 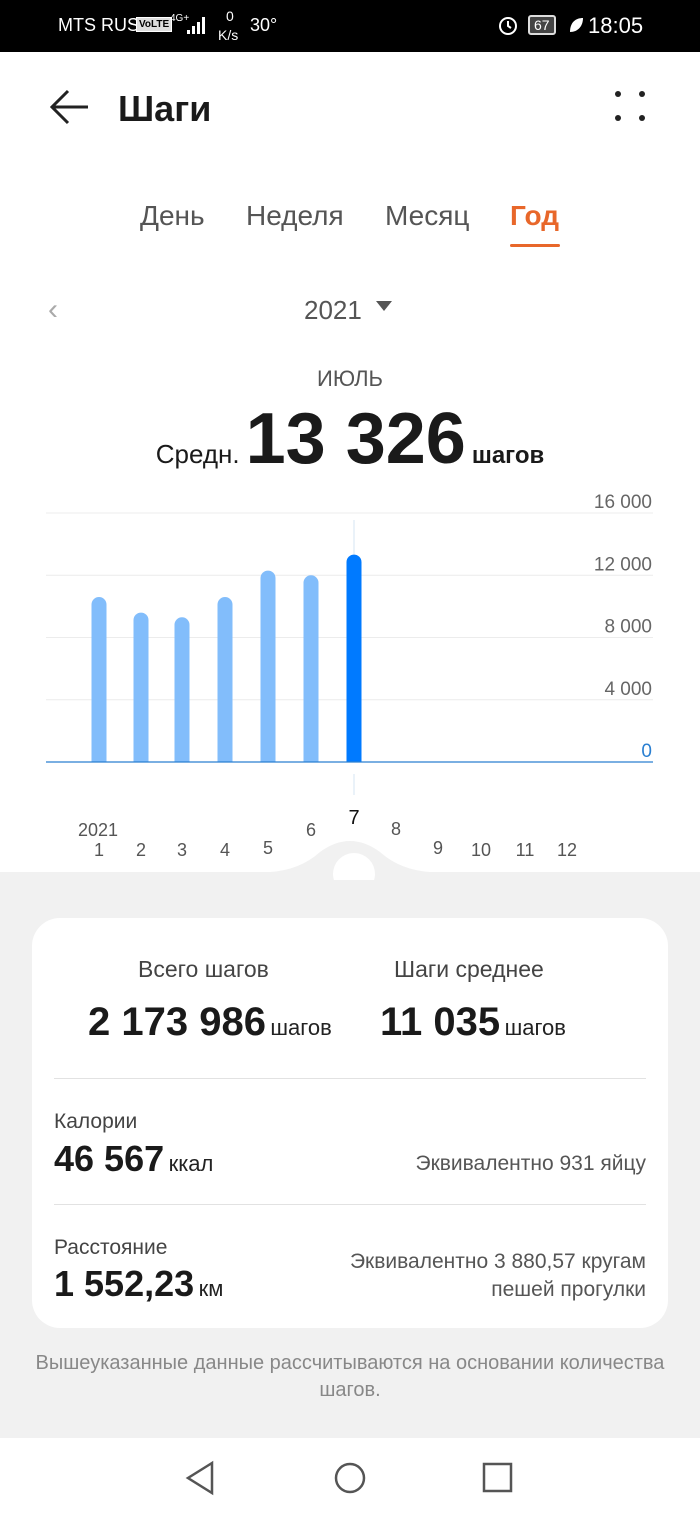 I want to click on y-tick-label: 0, so click(x=646, y=751).